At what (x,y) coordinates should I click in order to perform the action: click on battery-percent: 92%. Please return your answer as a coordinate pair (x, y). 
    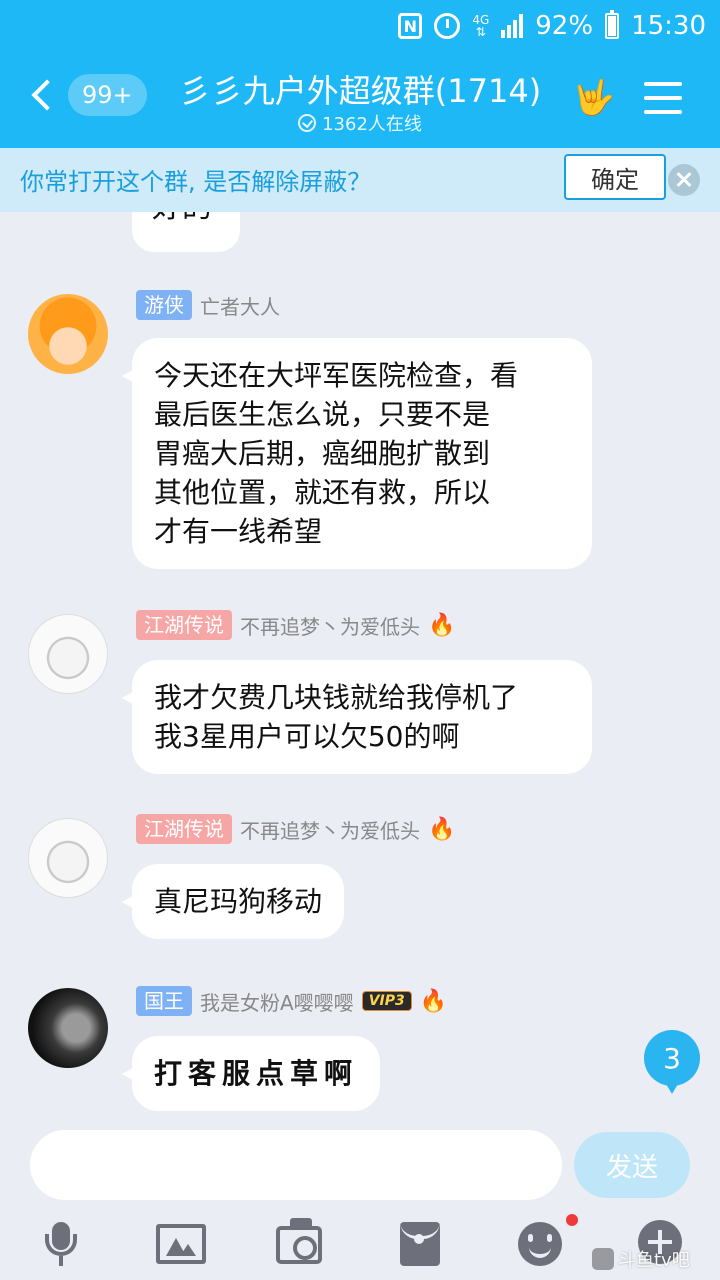
    Looking at the image, I should click on (564, 26).